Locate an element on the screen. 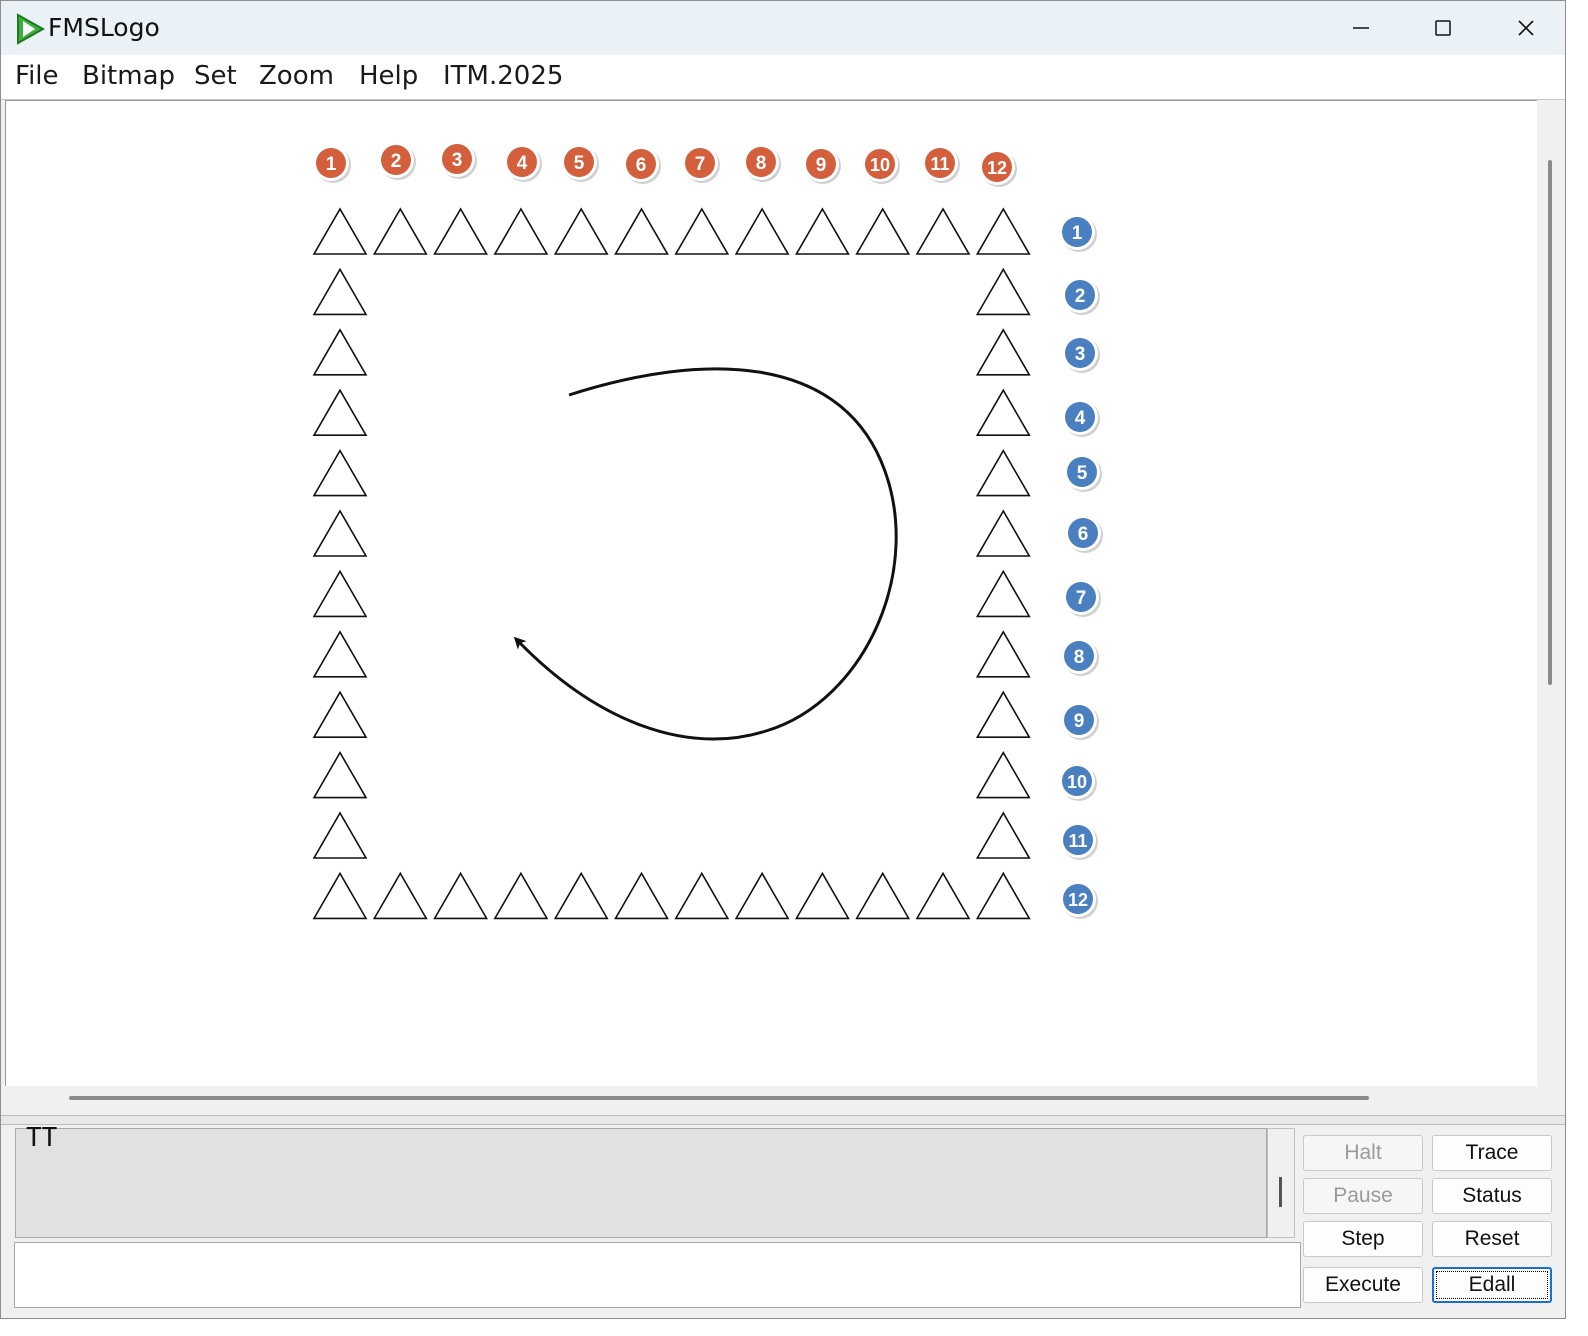 This screenshot has width=1588, height=1336. svg-text: 2 is located at coordinates (1080, 296).